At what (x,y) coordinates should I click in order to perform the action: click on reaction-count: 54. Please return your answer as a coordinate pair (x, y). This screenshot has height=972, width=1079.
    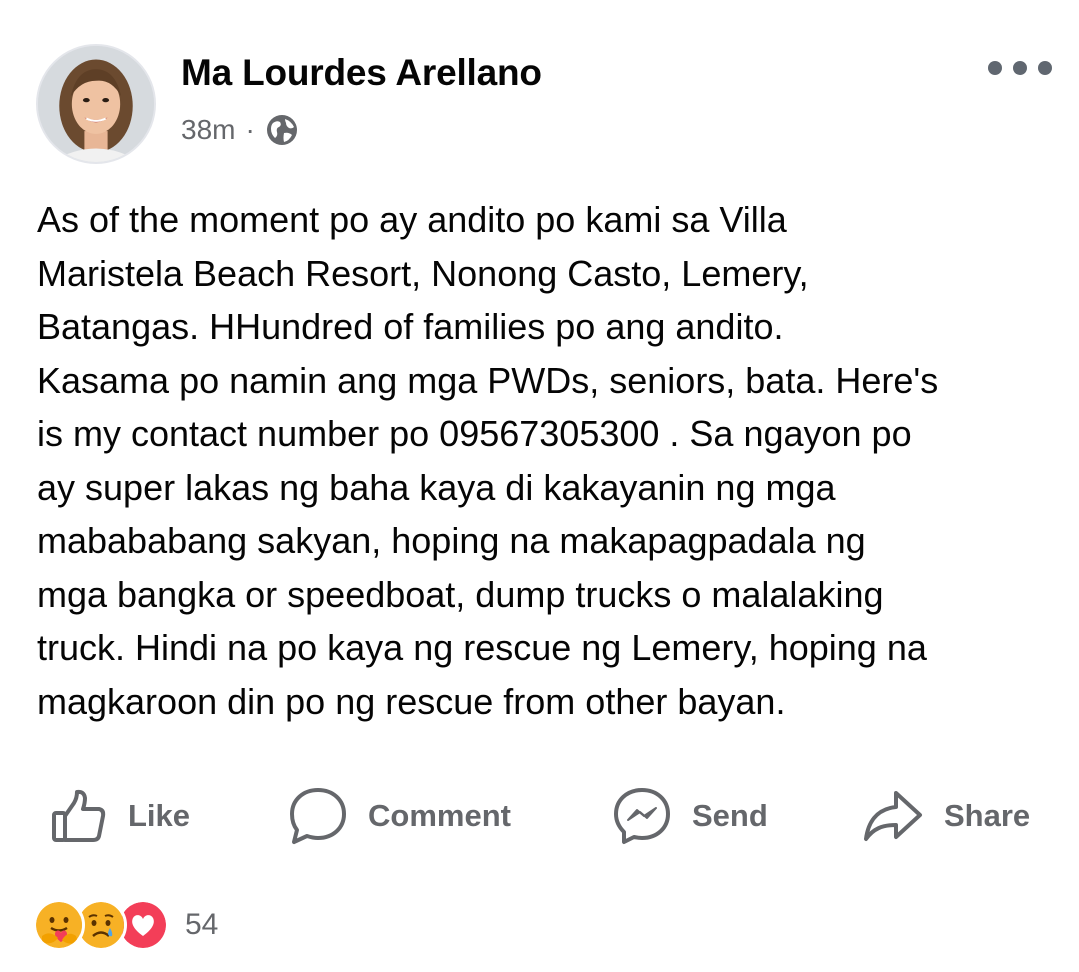
    Looking at the image, I should click on (202, 924).